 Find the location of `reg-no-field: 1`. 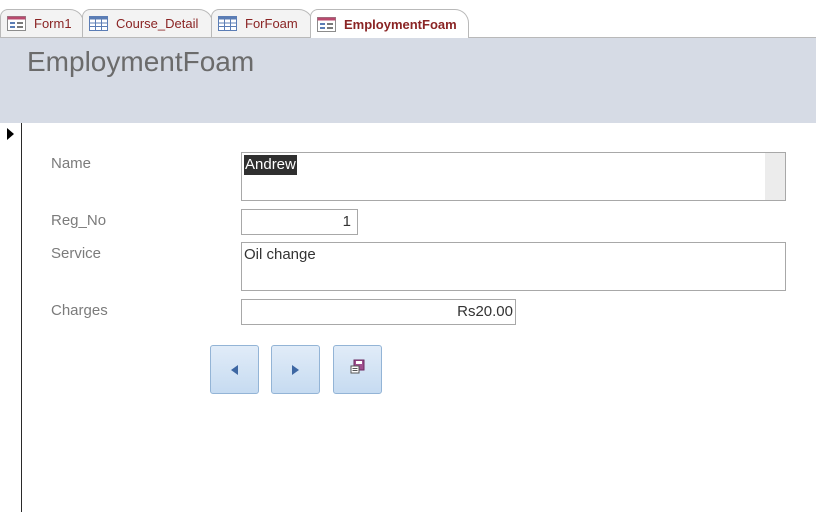

reg-no-field: 1 is located at coordinates (299, 222).